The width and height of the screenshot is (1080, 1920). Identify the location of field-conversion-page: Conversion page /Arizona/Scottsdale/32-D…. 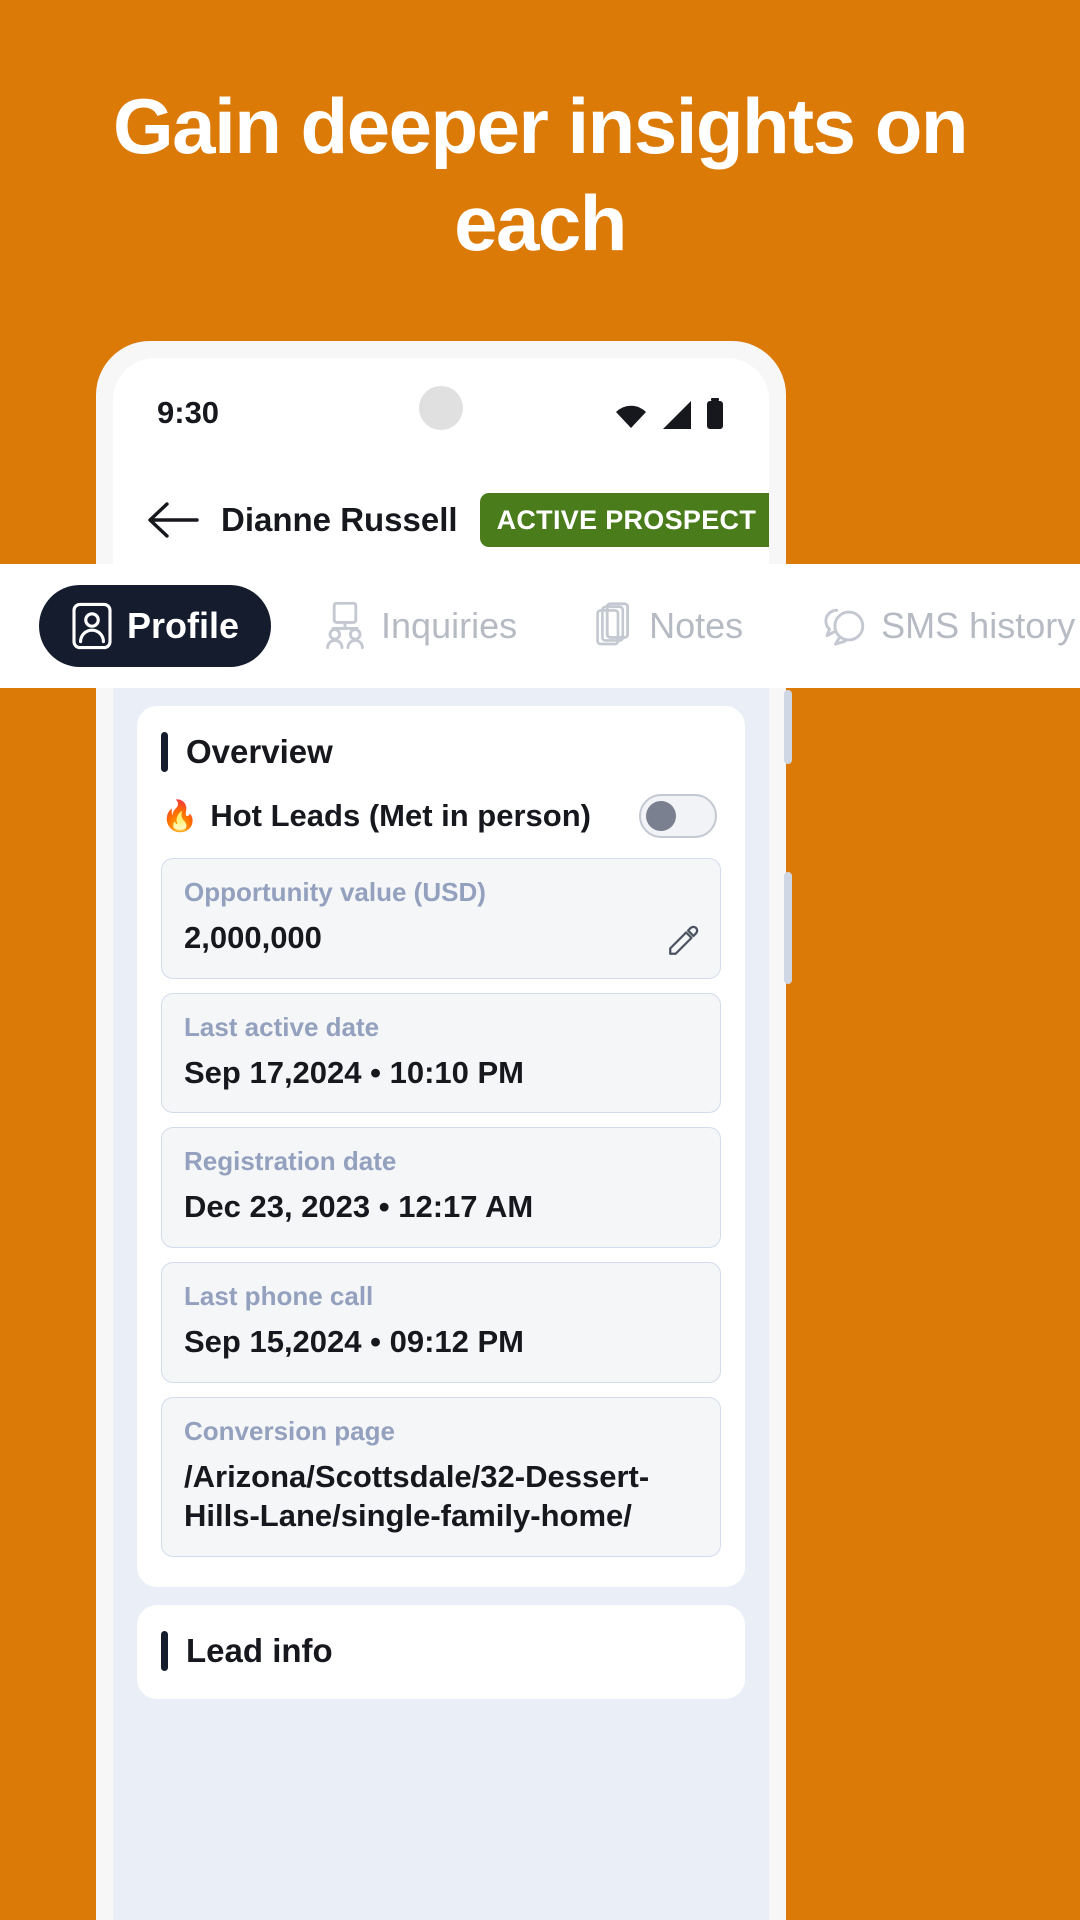
(441, 1477).